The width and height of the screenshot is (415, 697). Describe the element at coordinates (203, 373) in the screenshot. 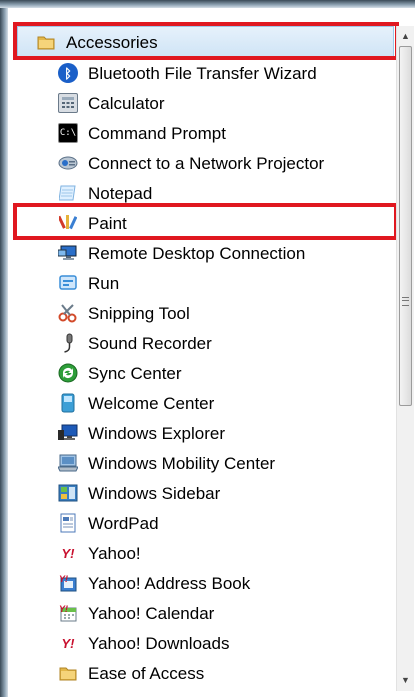

I see `menu-item-sync-center: Sync Center` at that location.